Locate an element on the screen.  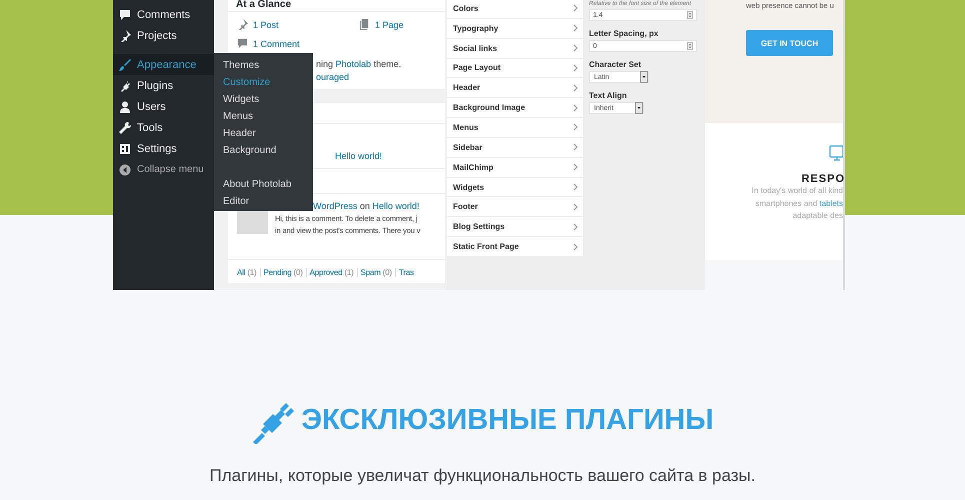
customizer-section: Footer is located at coordinates (515, 207).